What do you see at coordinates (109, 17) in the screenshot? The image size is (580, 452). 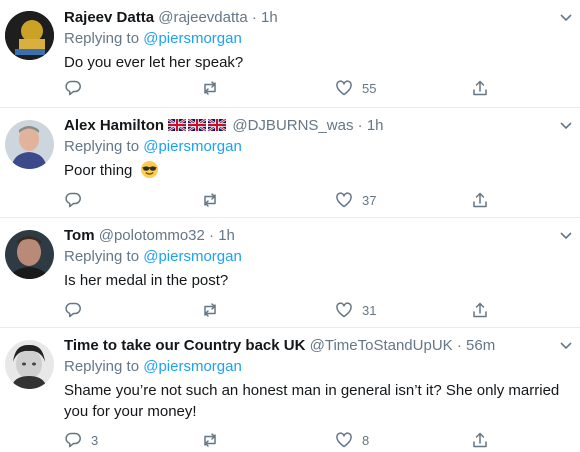 I see `display-name: Rajeev Datta` at bounding box center [109, 17].